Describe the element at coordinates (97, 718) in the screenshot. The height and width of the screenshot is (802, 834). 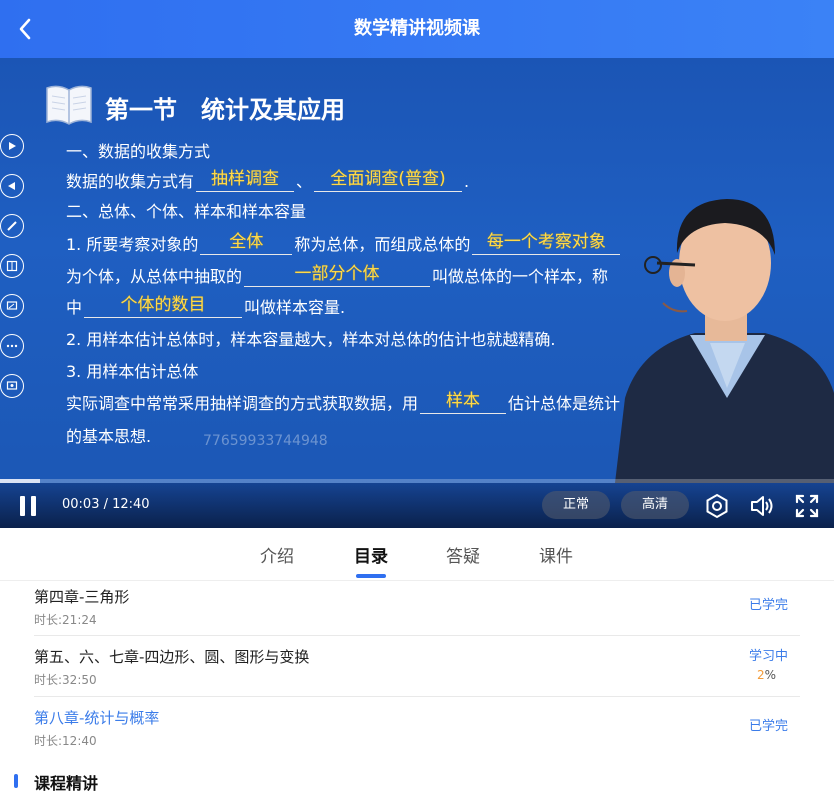
I see `chapter-title: 第八章-统计与概率` at that location.